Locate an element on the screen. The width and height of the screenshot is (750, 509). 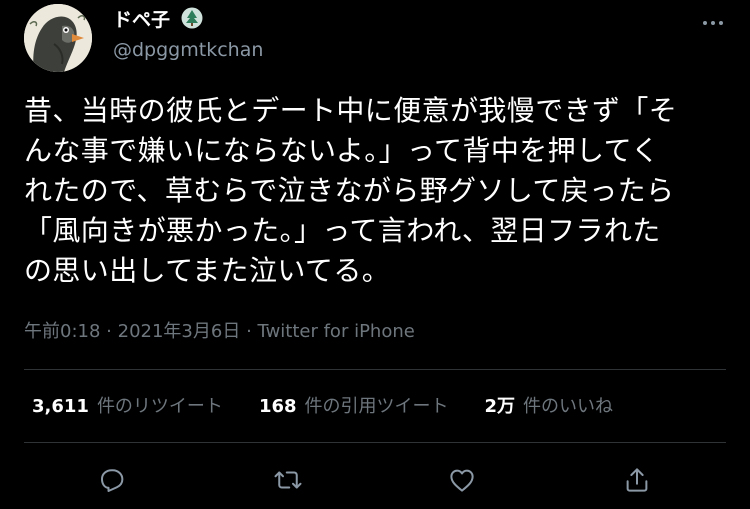
like-button is located at coordinates (462, 480).